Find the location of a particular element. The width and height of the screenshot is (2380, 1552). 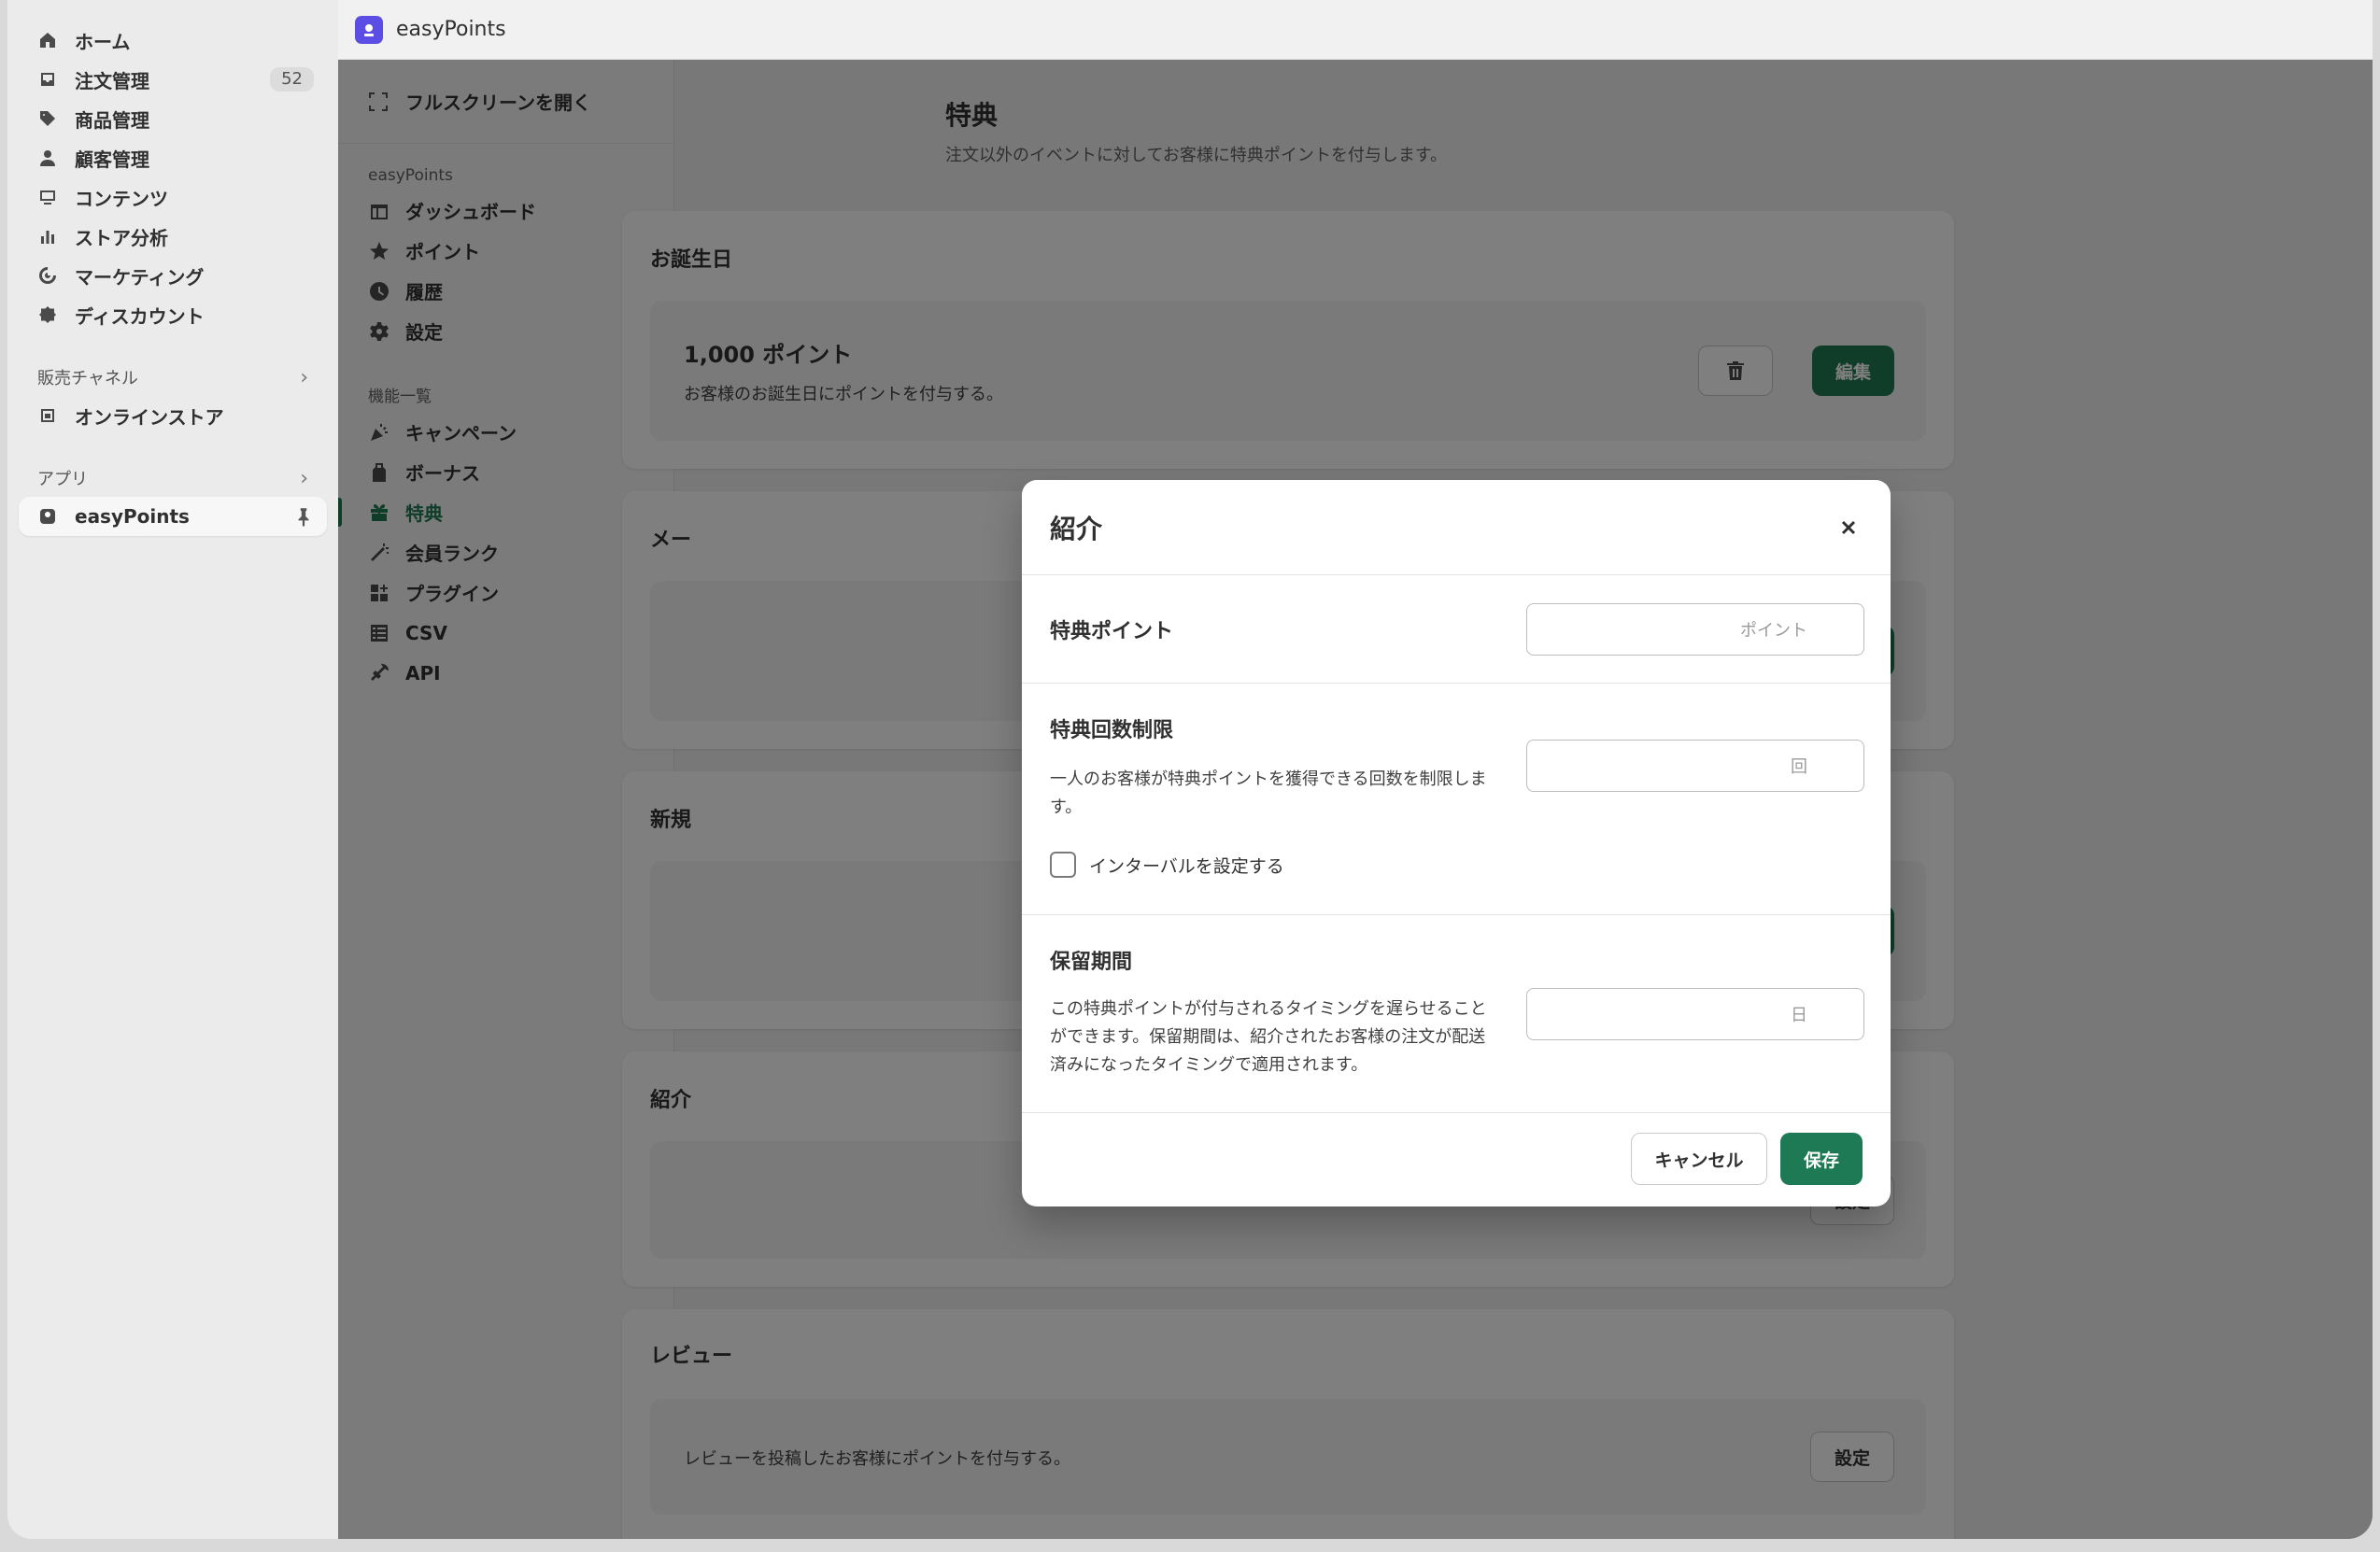

sales-channels-heading: 販売チャネル › is located at coordinates (173, 377).